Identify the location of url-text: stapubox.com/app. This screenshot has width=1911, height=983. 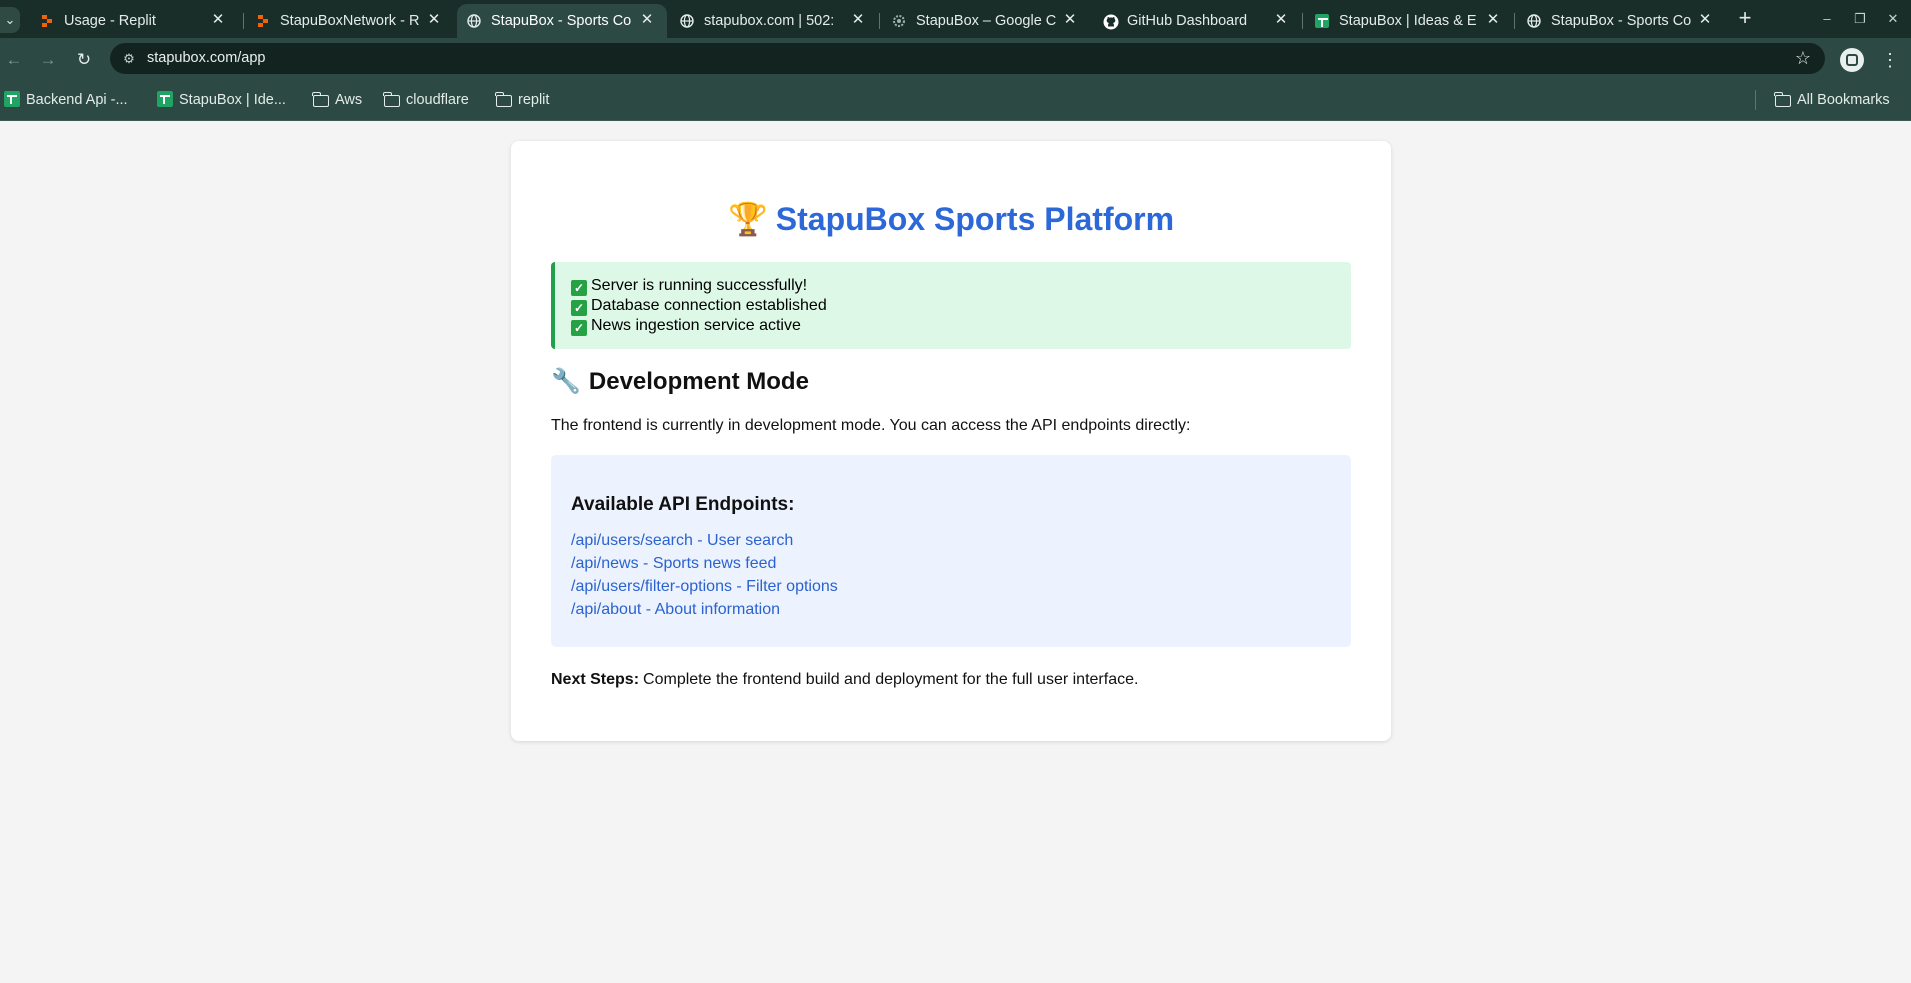
(206, 58).